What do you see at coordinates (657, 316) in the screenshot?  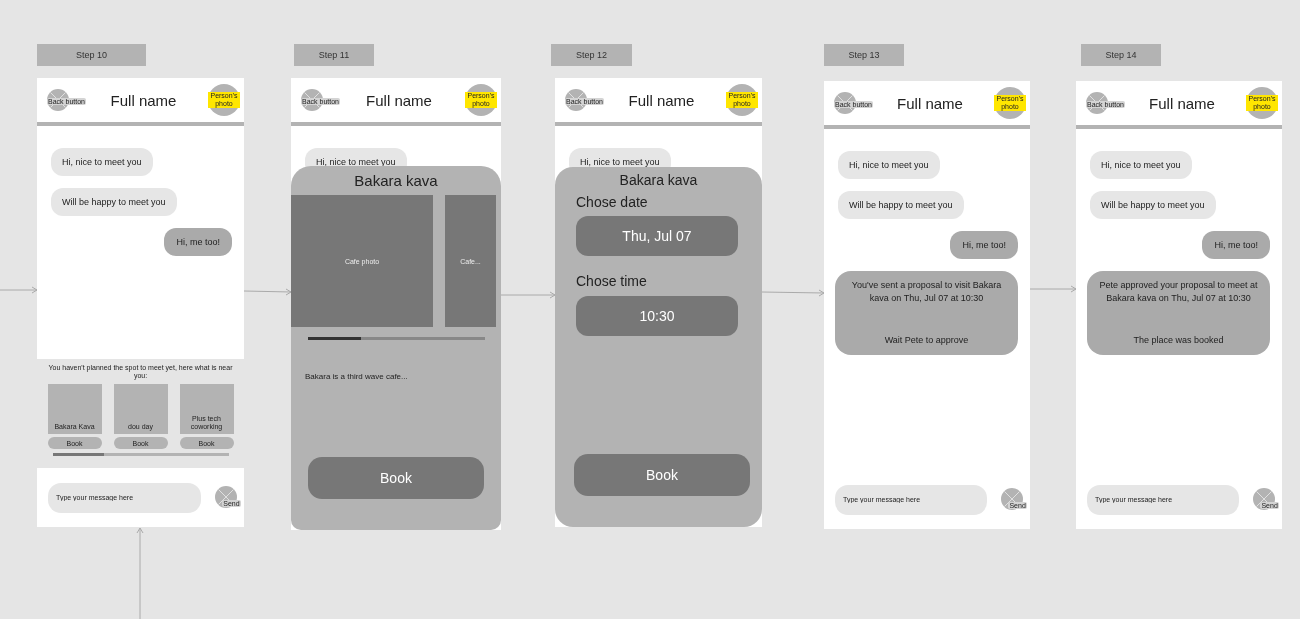 I see `time-picker: 10:30` at bounding box center [657, 316].